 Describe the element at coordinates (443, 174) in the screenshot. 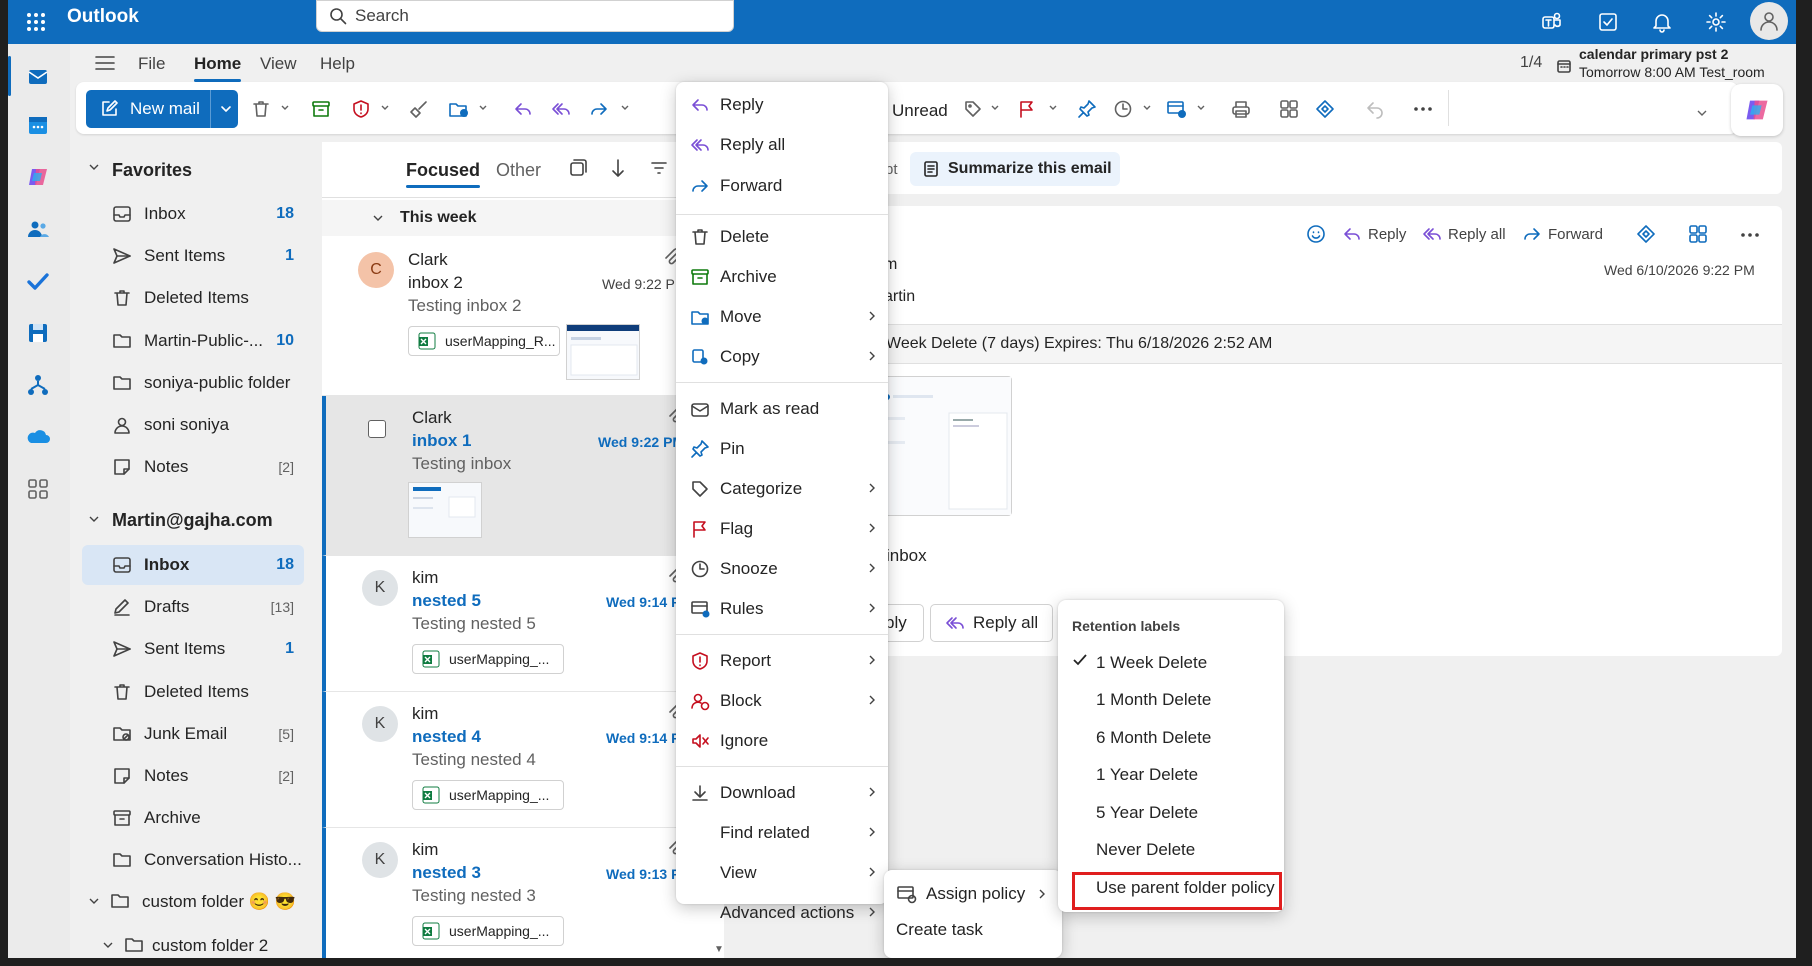

I see `tab-focused: Focused` at that location.